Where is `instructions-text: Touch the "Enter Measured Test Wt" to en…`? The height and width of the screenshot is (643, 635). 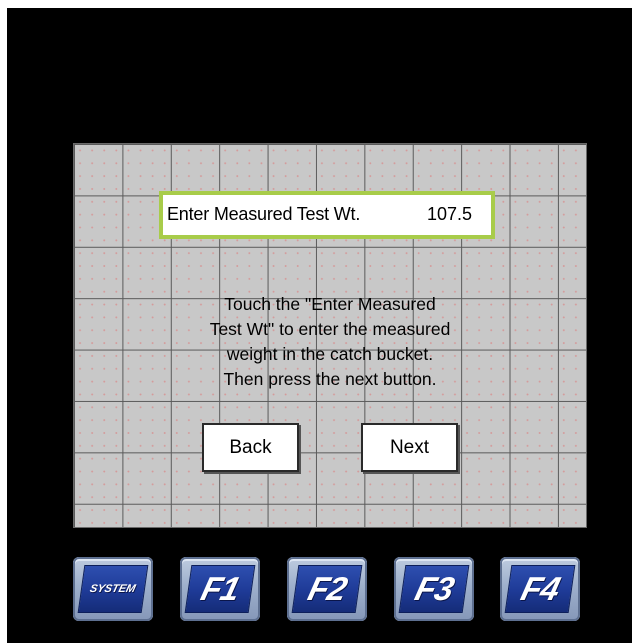
instructions-text: Touch the "Enter Measured Test Wt" to en… is located at coordinates (330, 342).